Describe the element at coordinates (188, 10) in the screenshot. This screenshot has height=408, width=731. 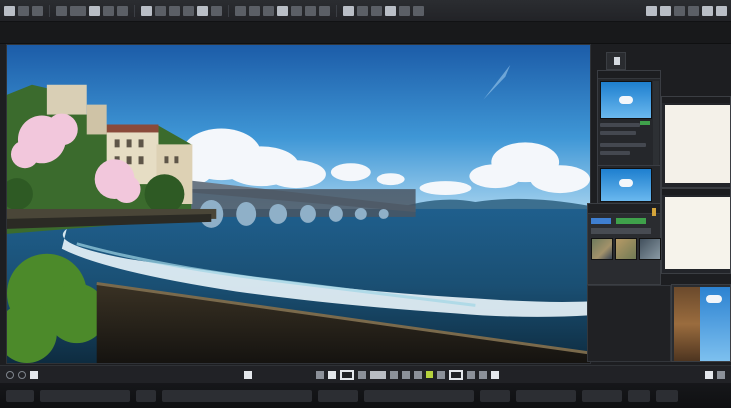
I see `gradient-icon` at that location.